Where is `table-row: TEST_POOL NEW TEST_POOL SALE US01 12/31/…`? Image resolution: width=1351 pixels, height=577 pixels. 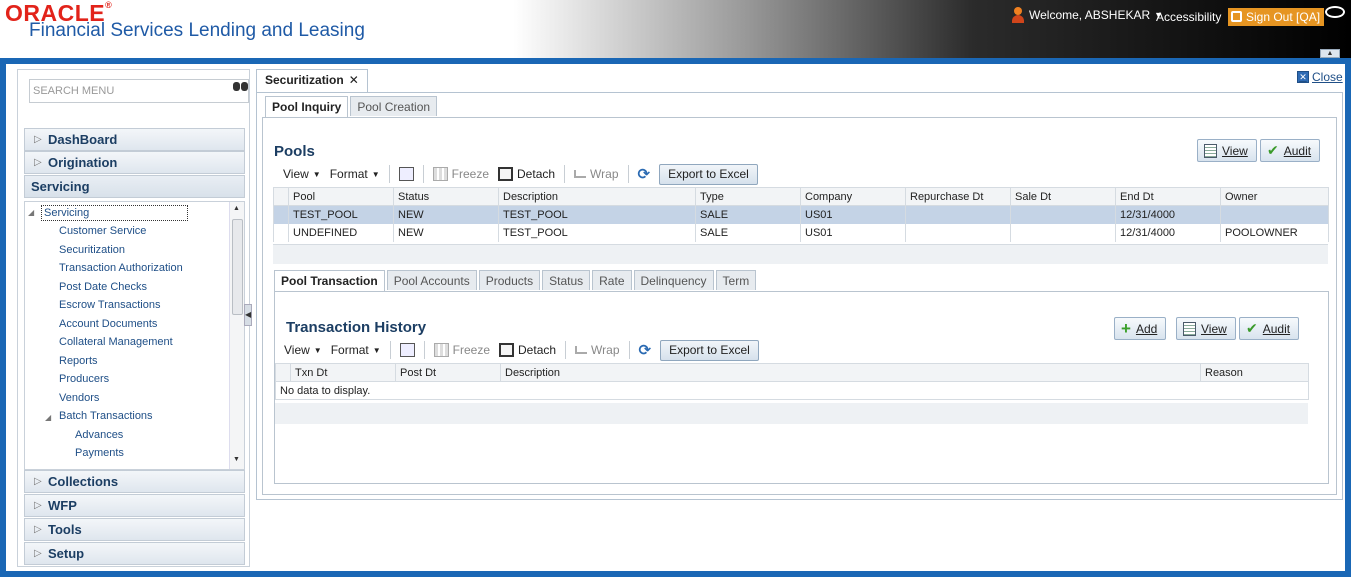 table-row: TEST_POOL NEW TEST_POOL SALE US01 12/31/… is located at coordinates (801, 214).